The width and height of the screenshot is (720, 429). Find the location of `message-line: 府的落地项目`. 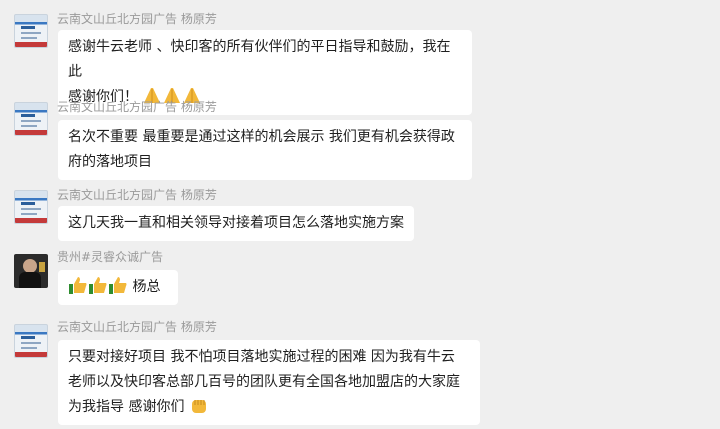

message-line: 府的落地项目 is located at coordinates (110, 162).